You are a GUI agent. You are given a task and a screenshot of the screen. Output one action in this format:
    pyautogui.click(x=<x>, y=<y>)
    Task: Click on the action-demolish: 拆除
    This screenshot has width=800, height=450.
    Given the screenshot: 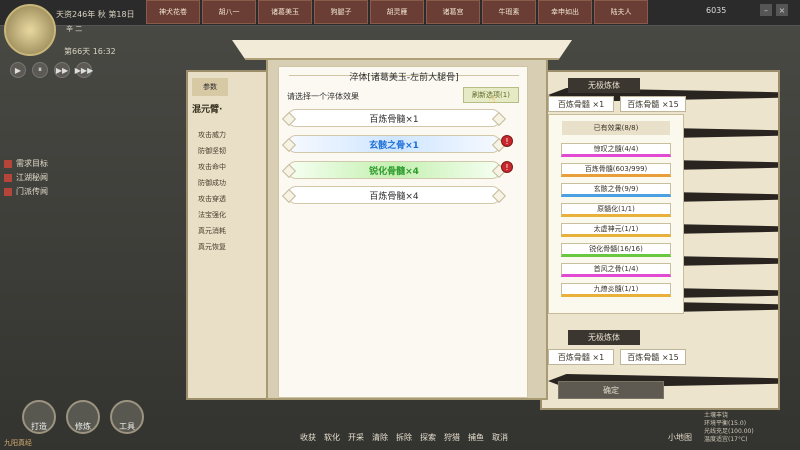 What is the action you would take?
    pyautogui.click(x=404, y=437)
    